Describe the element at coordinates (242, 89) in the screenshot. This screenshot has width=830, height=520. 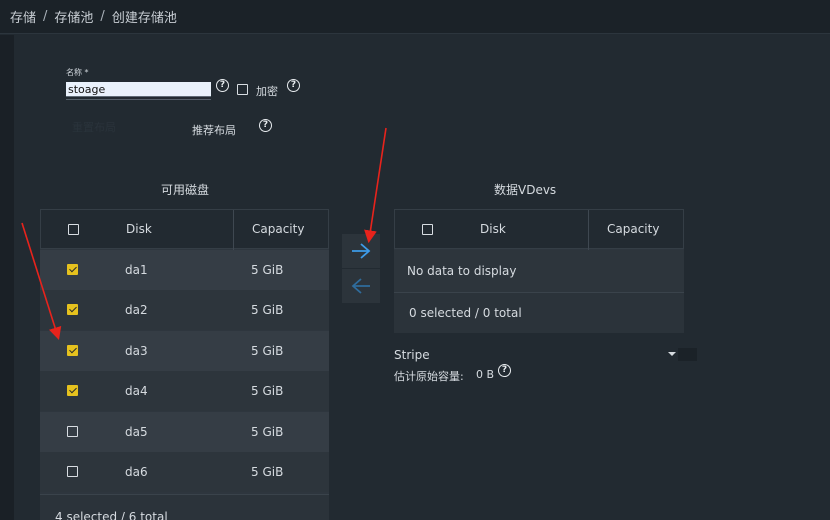
I see `encrypt-checkbox` at that location.